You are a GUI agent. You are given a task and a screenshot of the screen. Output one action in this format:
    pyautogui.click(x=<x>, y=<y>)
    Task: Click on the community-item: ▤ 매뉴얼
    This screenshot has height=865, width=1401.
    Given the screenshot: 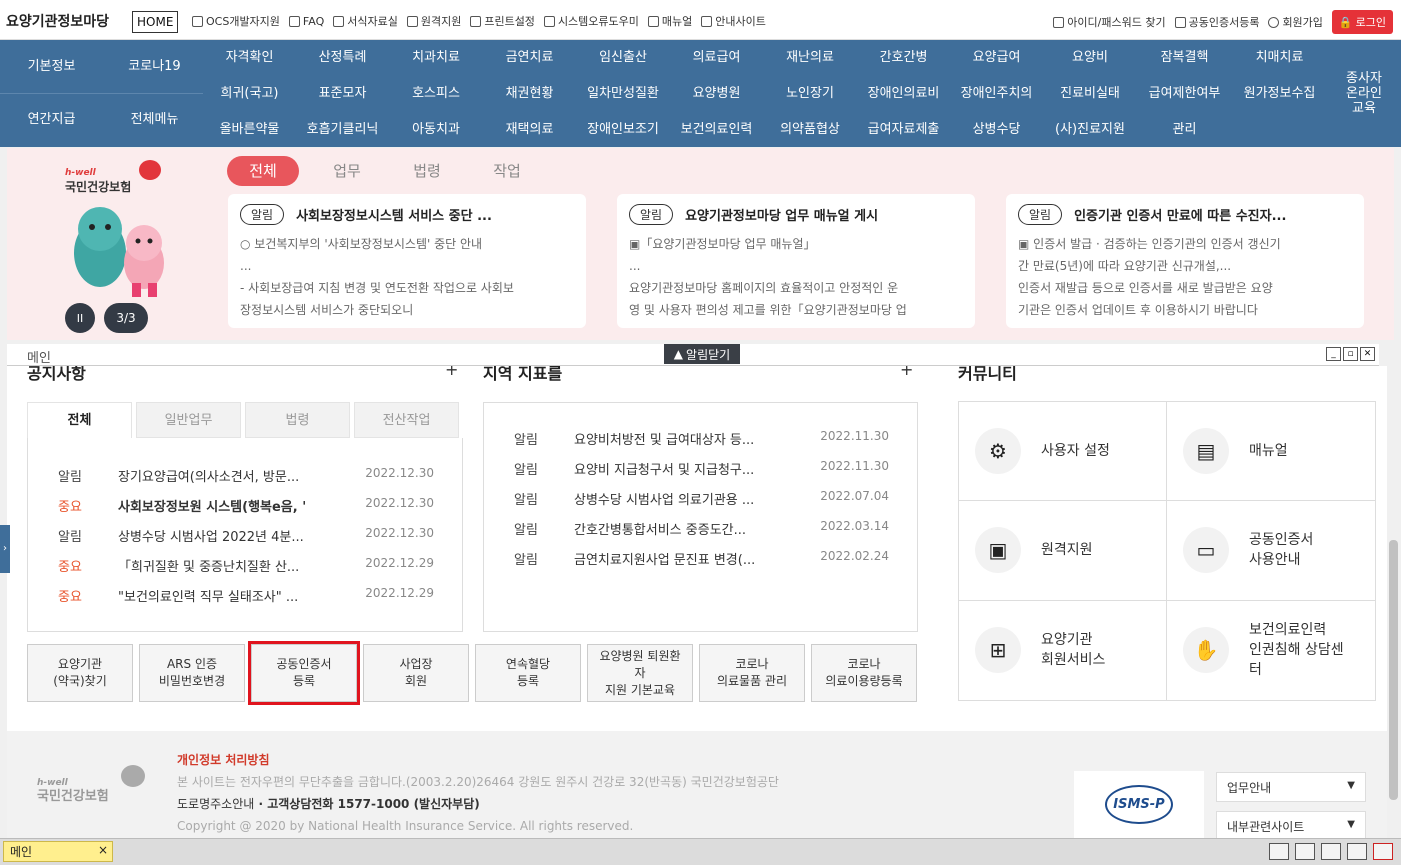 What is the action you would take?
    pyautogui.click(x=1271, y=452)
    